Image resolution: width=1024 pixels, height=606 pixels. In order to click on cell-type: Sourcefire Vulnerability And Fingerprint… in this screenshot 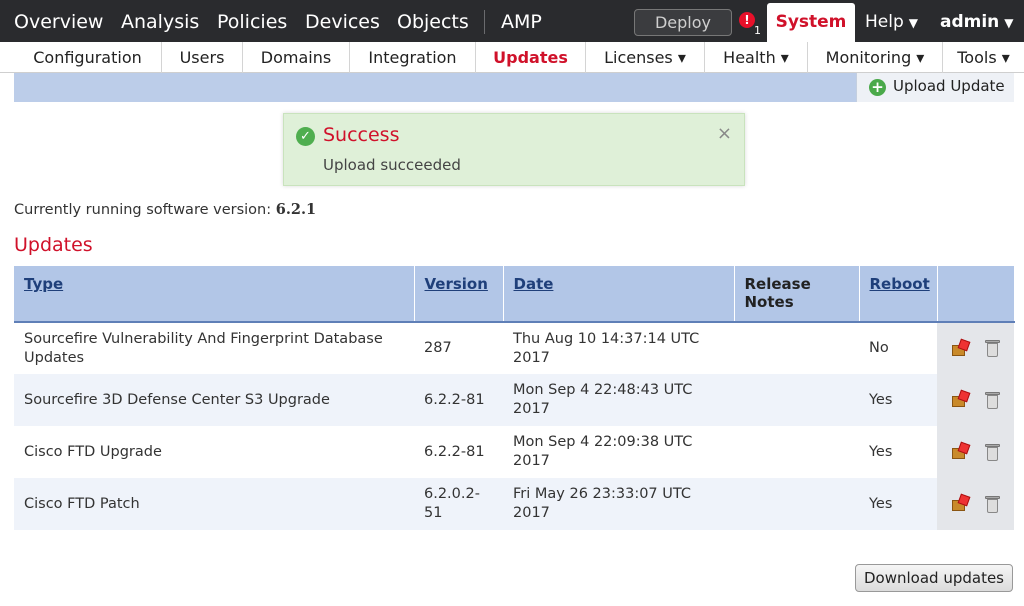, I will do `click(203, 348)`.